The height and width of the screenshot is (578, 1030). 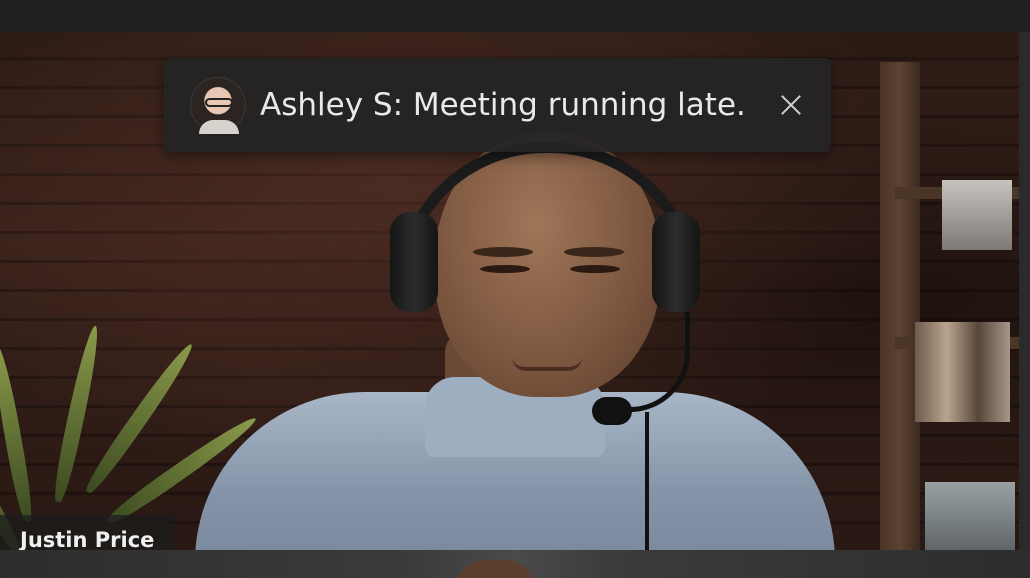 I want to click on notification-message: Ashley S: Meeting running late., so click(x=503, y=105).